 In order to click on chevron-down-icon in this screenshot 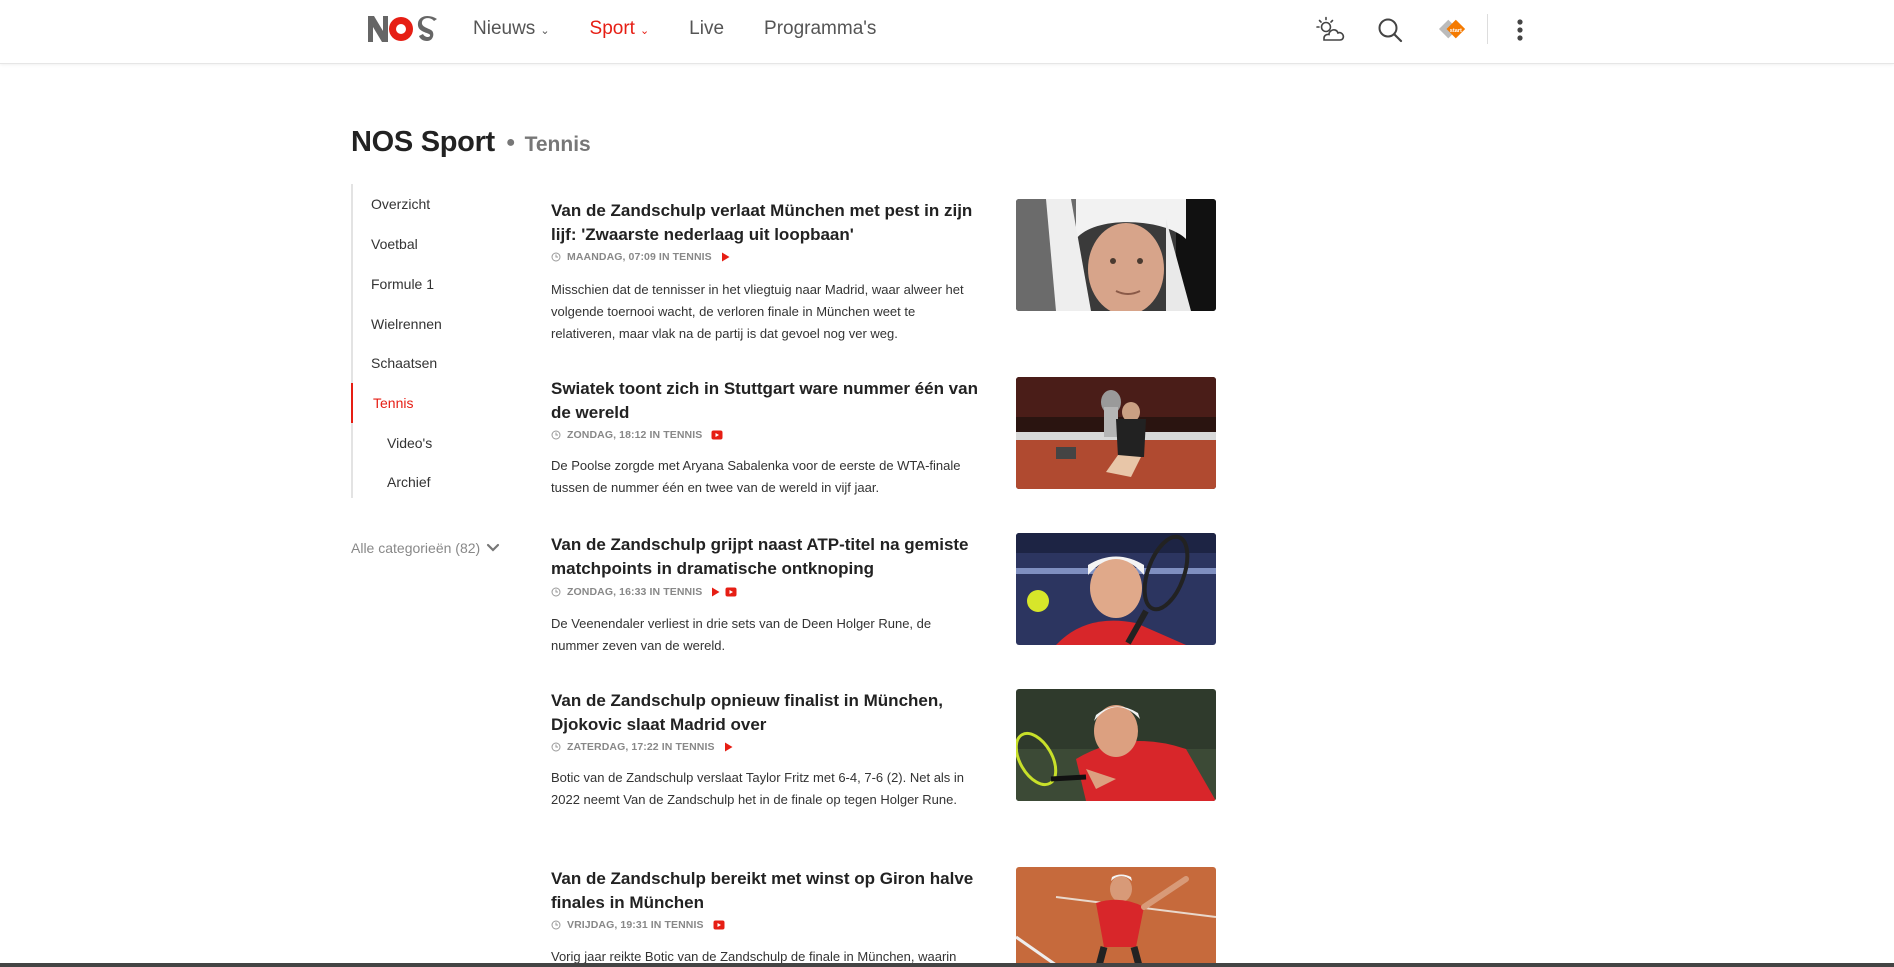, I will do `click(493, 547)`.